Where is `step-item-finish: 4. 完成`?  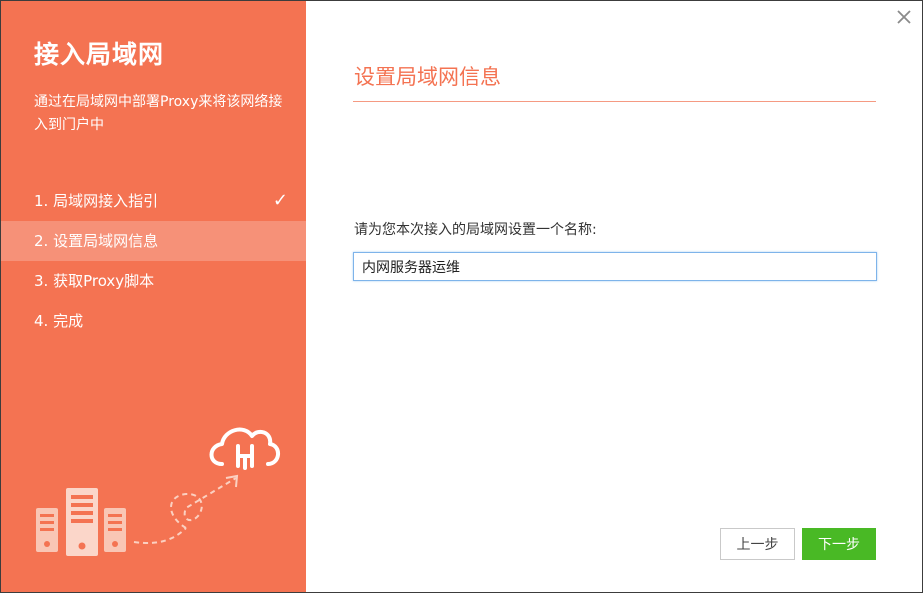
step-item-finish: 4. 完成 is located at coordinates (153, 321).